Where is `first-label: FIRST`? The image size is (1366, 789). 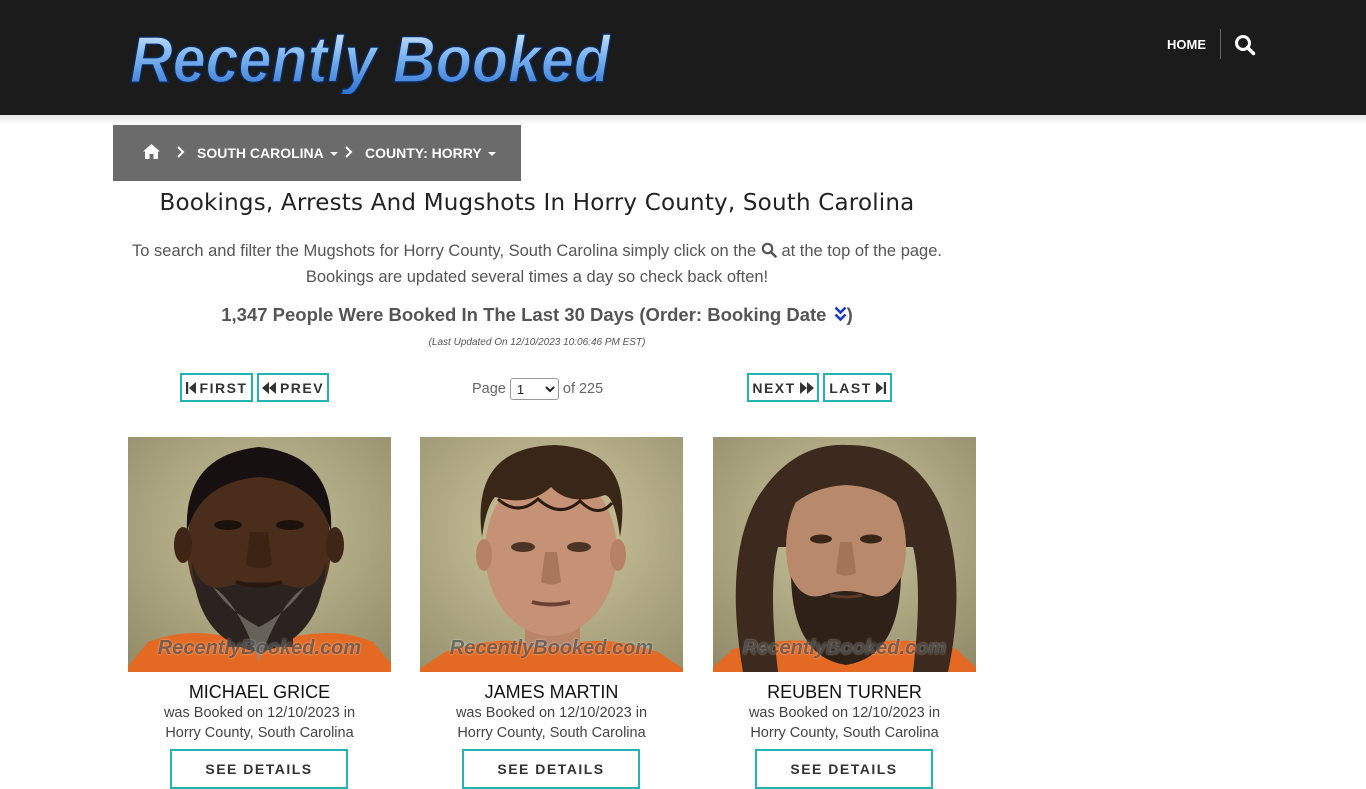
first-label: FIRST is located at coordinates (223, 387).